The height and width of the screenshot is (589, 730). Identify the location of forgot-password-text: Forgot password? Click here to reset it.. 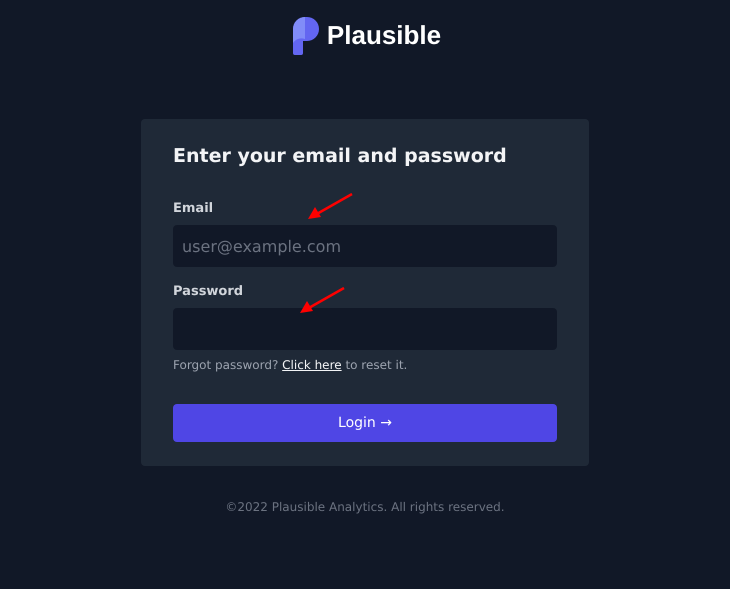
(290, 365).